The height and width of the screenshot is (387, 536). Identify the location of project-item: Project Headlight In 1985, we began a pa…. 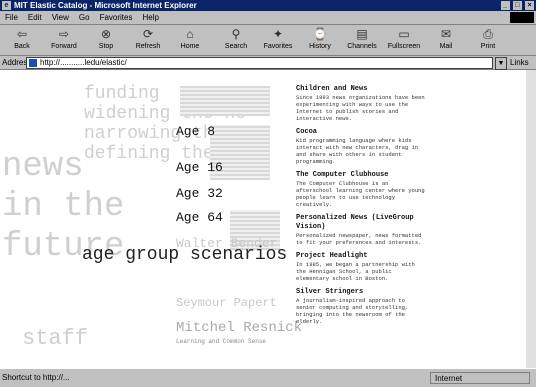
(362, 267).